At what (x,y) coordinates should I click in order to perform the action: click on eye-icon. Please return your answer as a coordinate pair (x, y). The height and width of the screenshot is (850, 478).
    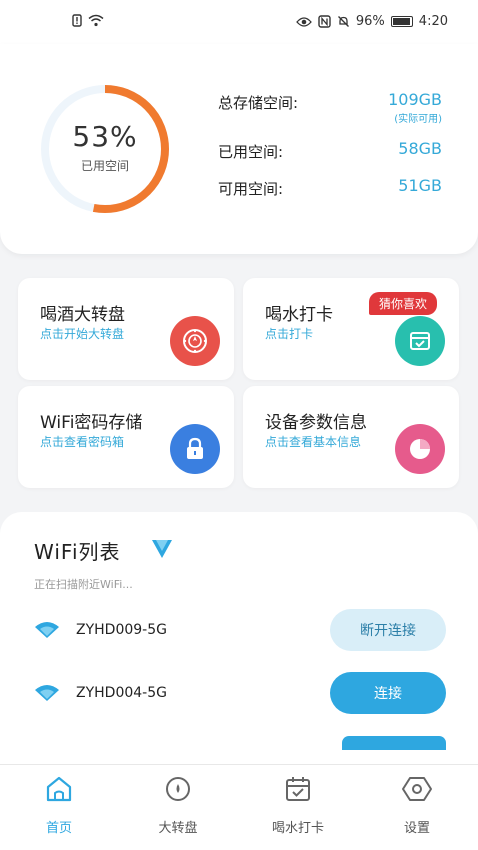
    Looking at the image, I should click on (304, 21).